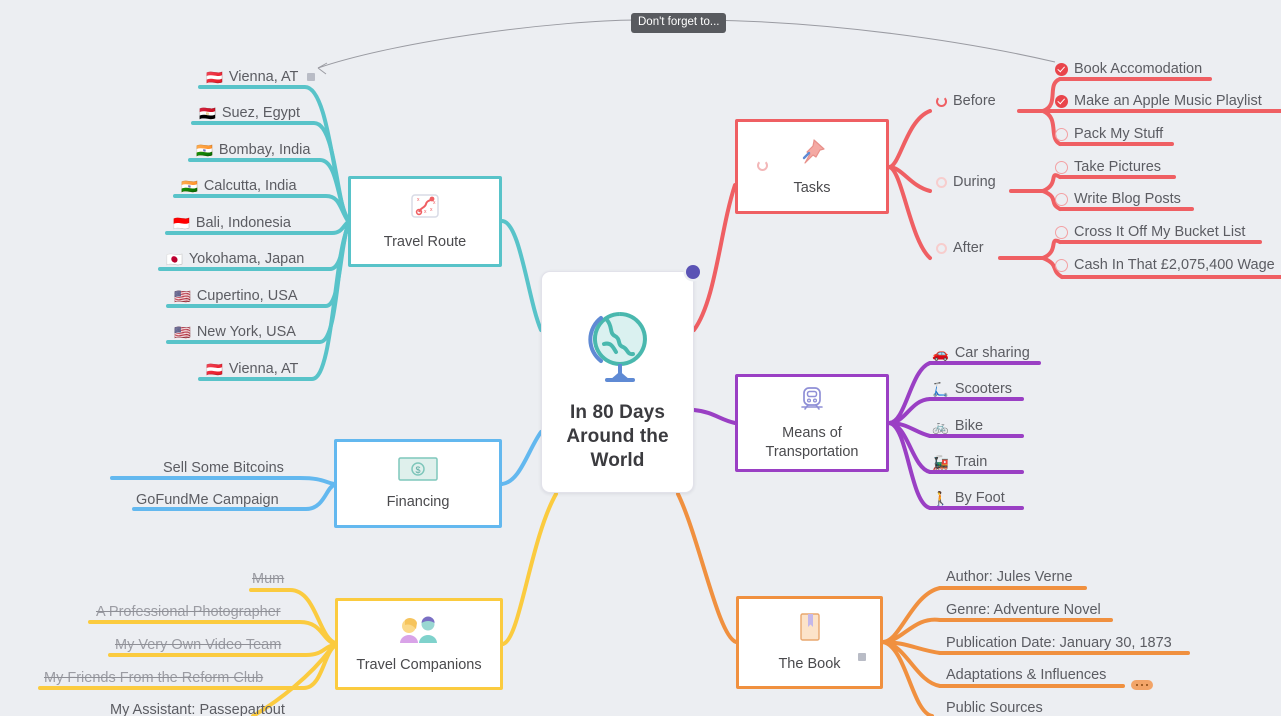 This screenshot has height=716, width=1281. Describe the element at coordinates (809, 663) in the screenshot. I see `branch-label-the-book: The Book` at that location.